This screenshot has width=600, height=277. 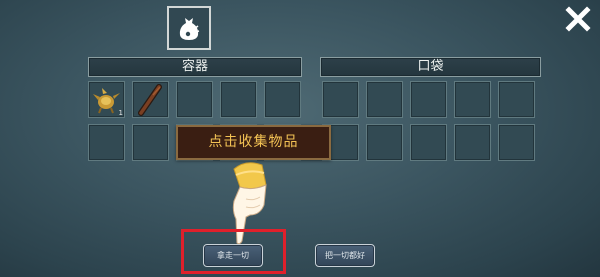 What do you see at coordinates (430, 67) in the screenshot?
I see `pocket-header: 口袋` at bounding box center [430, 67].